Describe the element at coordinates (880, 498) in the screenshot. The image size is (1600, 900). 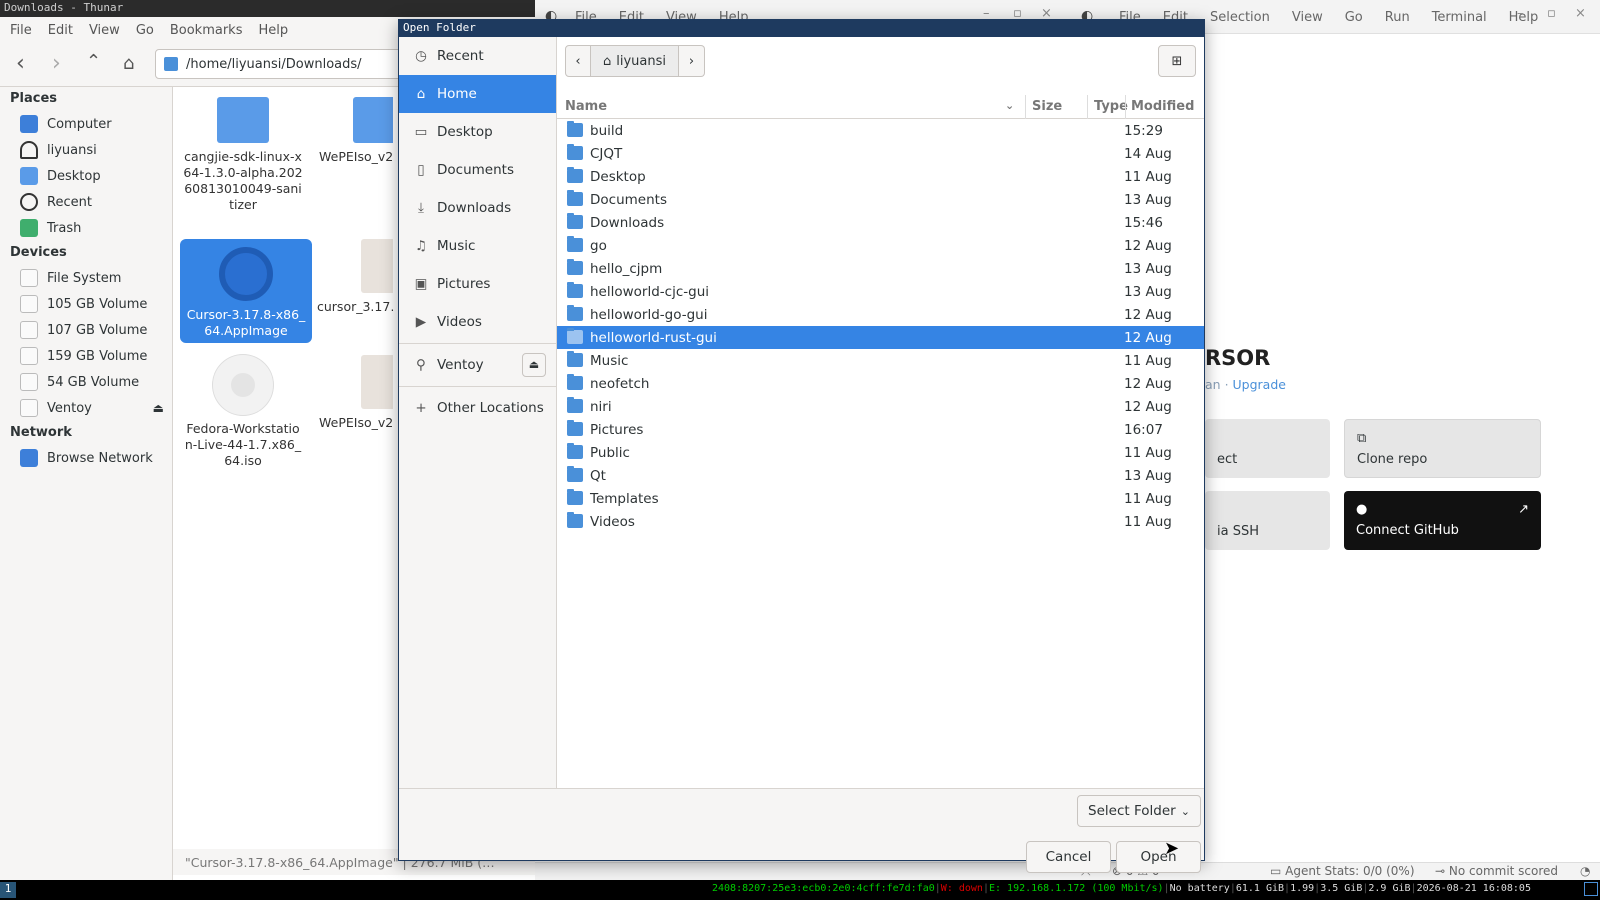
I see `table-row: Templates 11 Aug` at that location.